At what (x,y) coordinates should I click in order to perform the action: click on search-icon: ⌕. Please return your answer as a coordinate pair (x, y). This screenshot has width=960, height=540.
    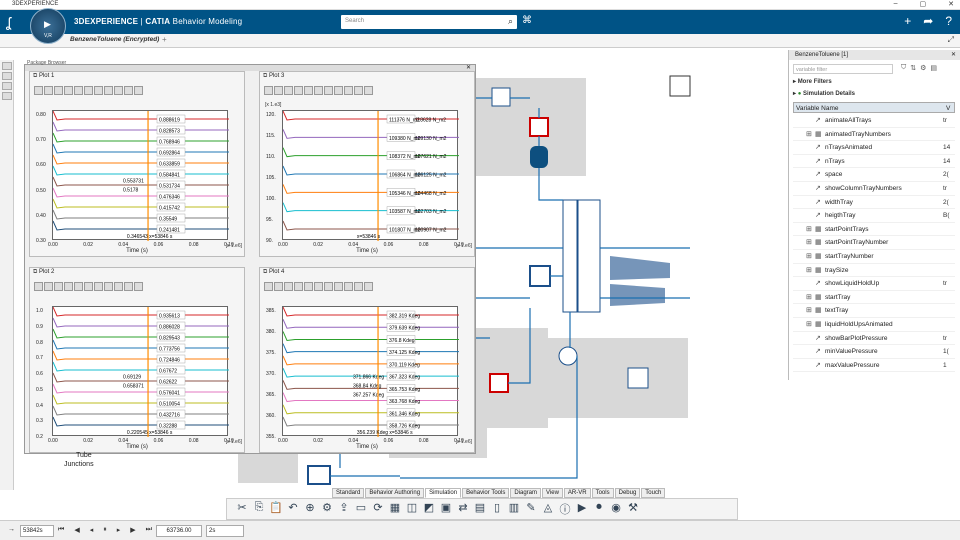
    Looking at the image, I should click on (510, 21).